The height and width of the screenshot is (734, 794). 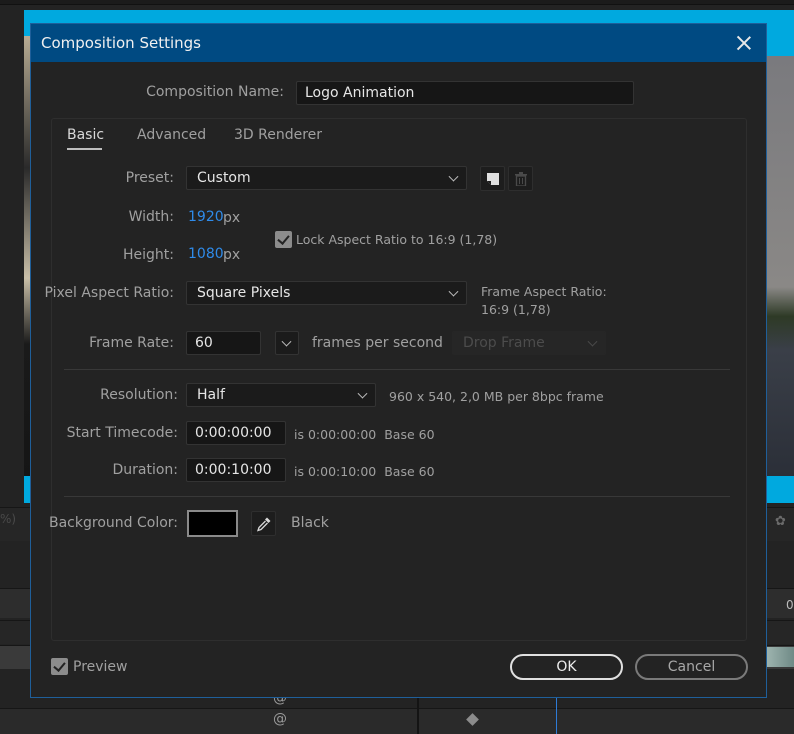 I want to click on close-icon, so click(x=744, y=43).